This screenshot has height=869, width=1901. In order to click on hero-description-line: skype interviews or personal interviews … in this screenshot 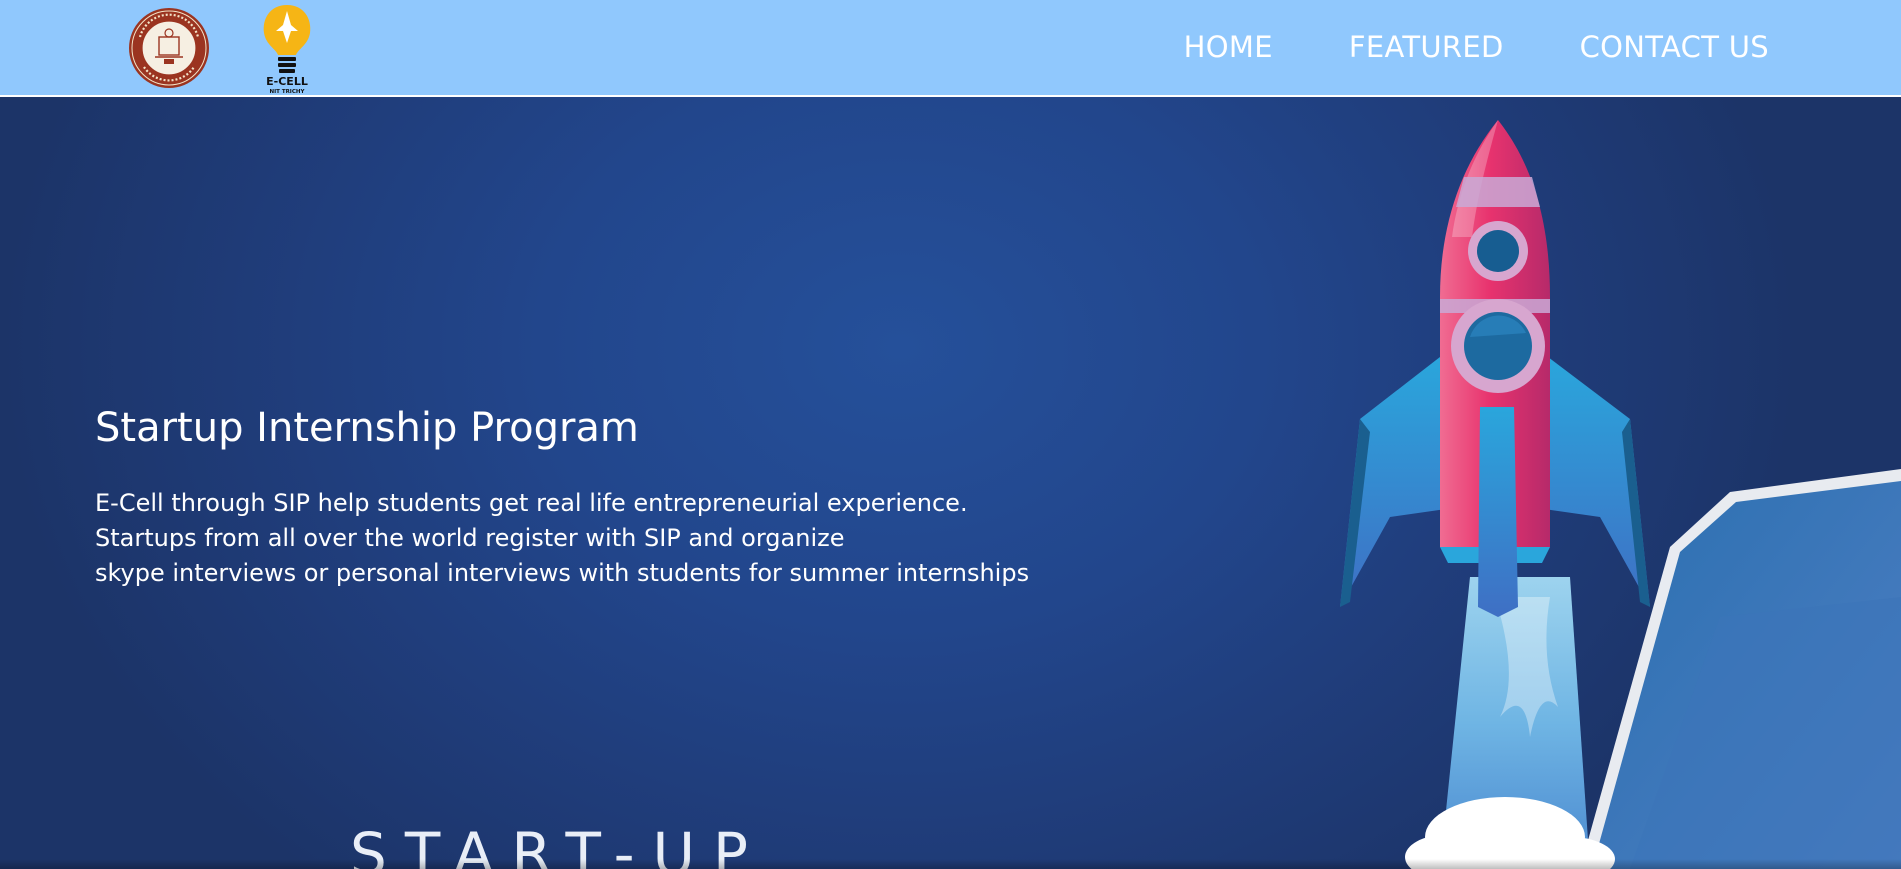, I will do `click(562, 573)`.